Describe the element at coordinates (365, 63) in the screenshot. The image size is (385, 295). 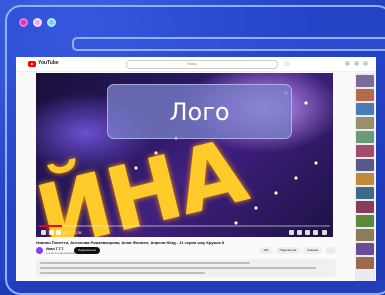
I see `account-avatar` at that location.